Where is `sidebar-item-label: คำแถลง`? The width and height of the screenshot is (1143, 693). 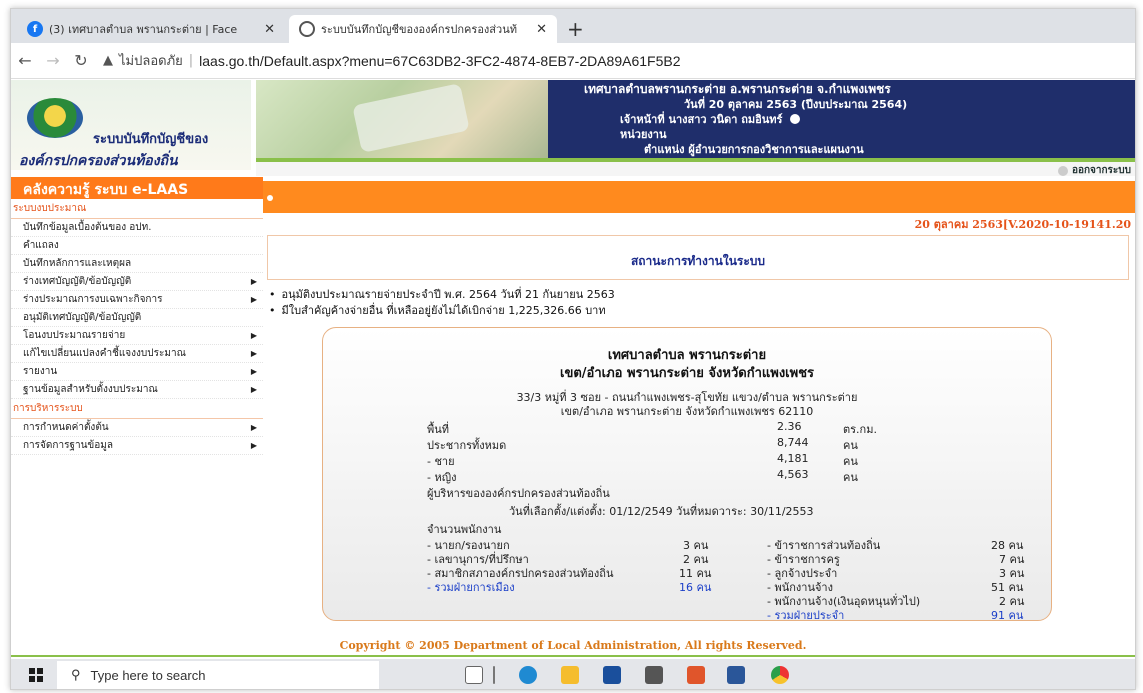
sidebar-item-label: คำแถลง is located at coordinates (41, 245).